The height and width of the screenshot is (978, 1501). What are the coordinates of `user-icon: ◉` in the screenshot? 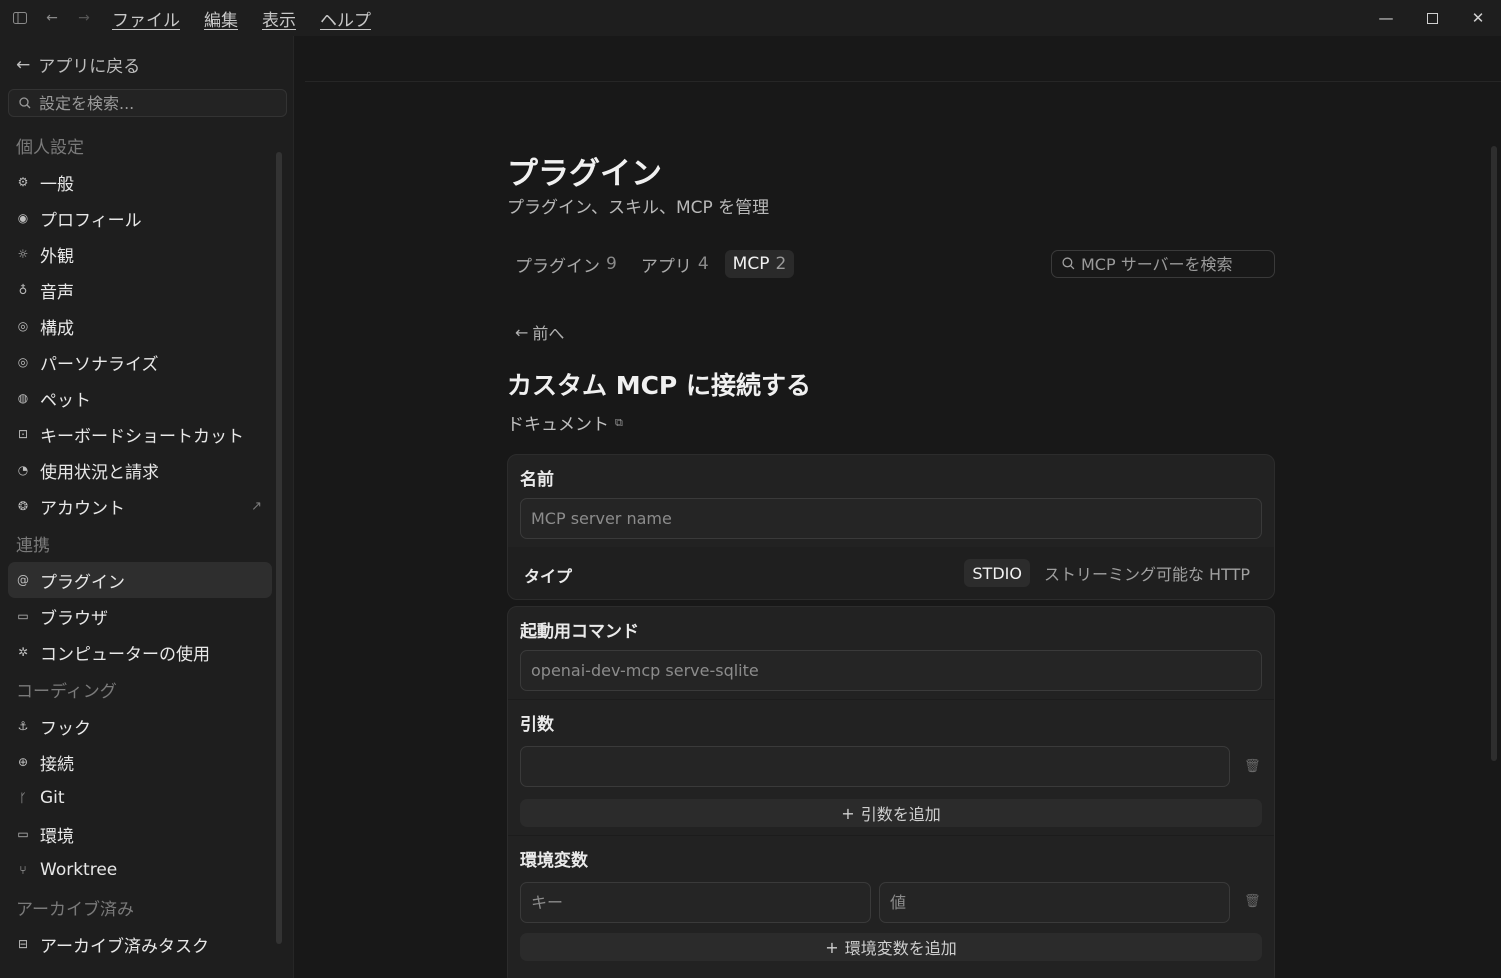 It's located at (23, 218).